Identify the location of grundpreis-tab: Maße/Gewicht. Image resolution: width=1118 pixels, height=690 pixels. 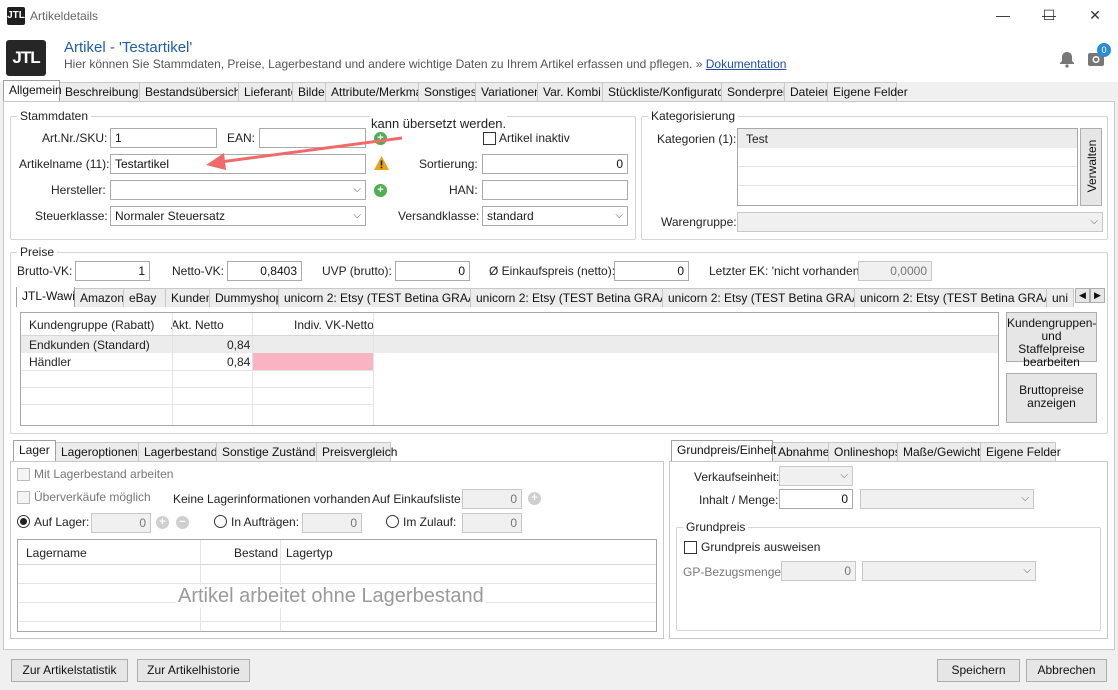
(939, 451).